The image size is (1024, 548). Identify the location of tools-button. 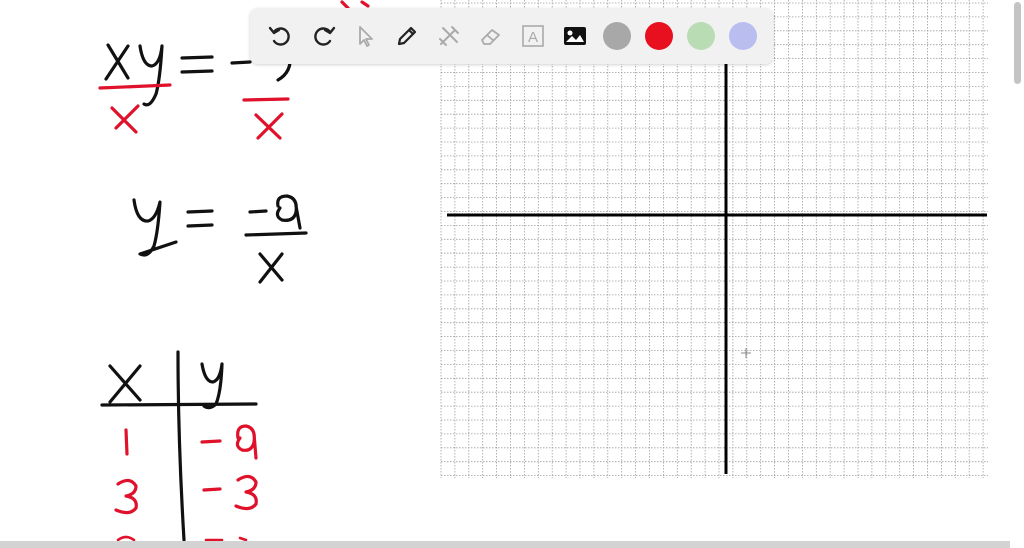
(449, 36).